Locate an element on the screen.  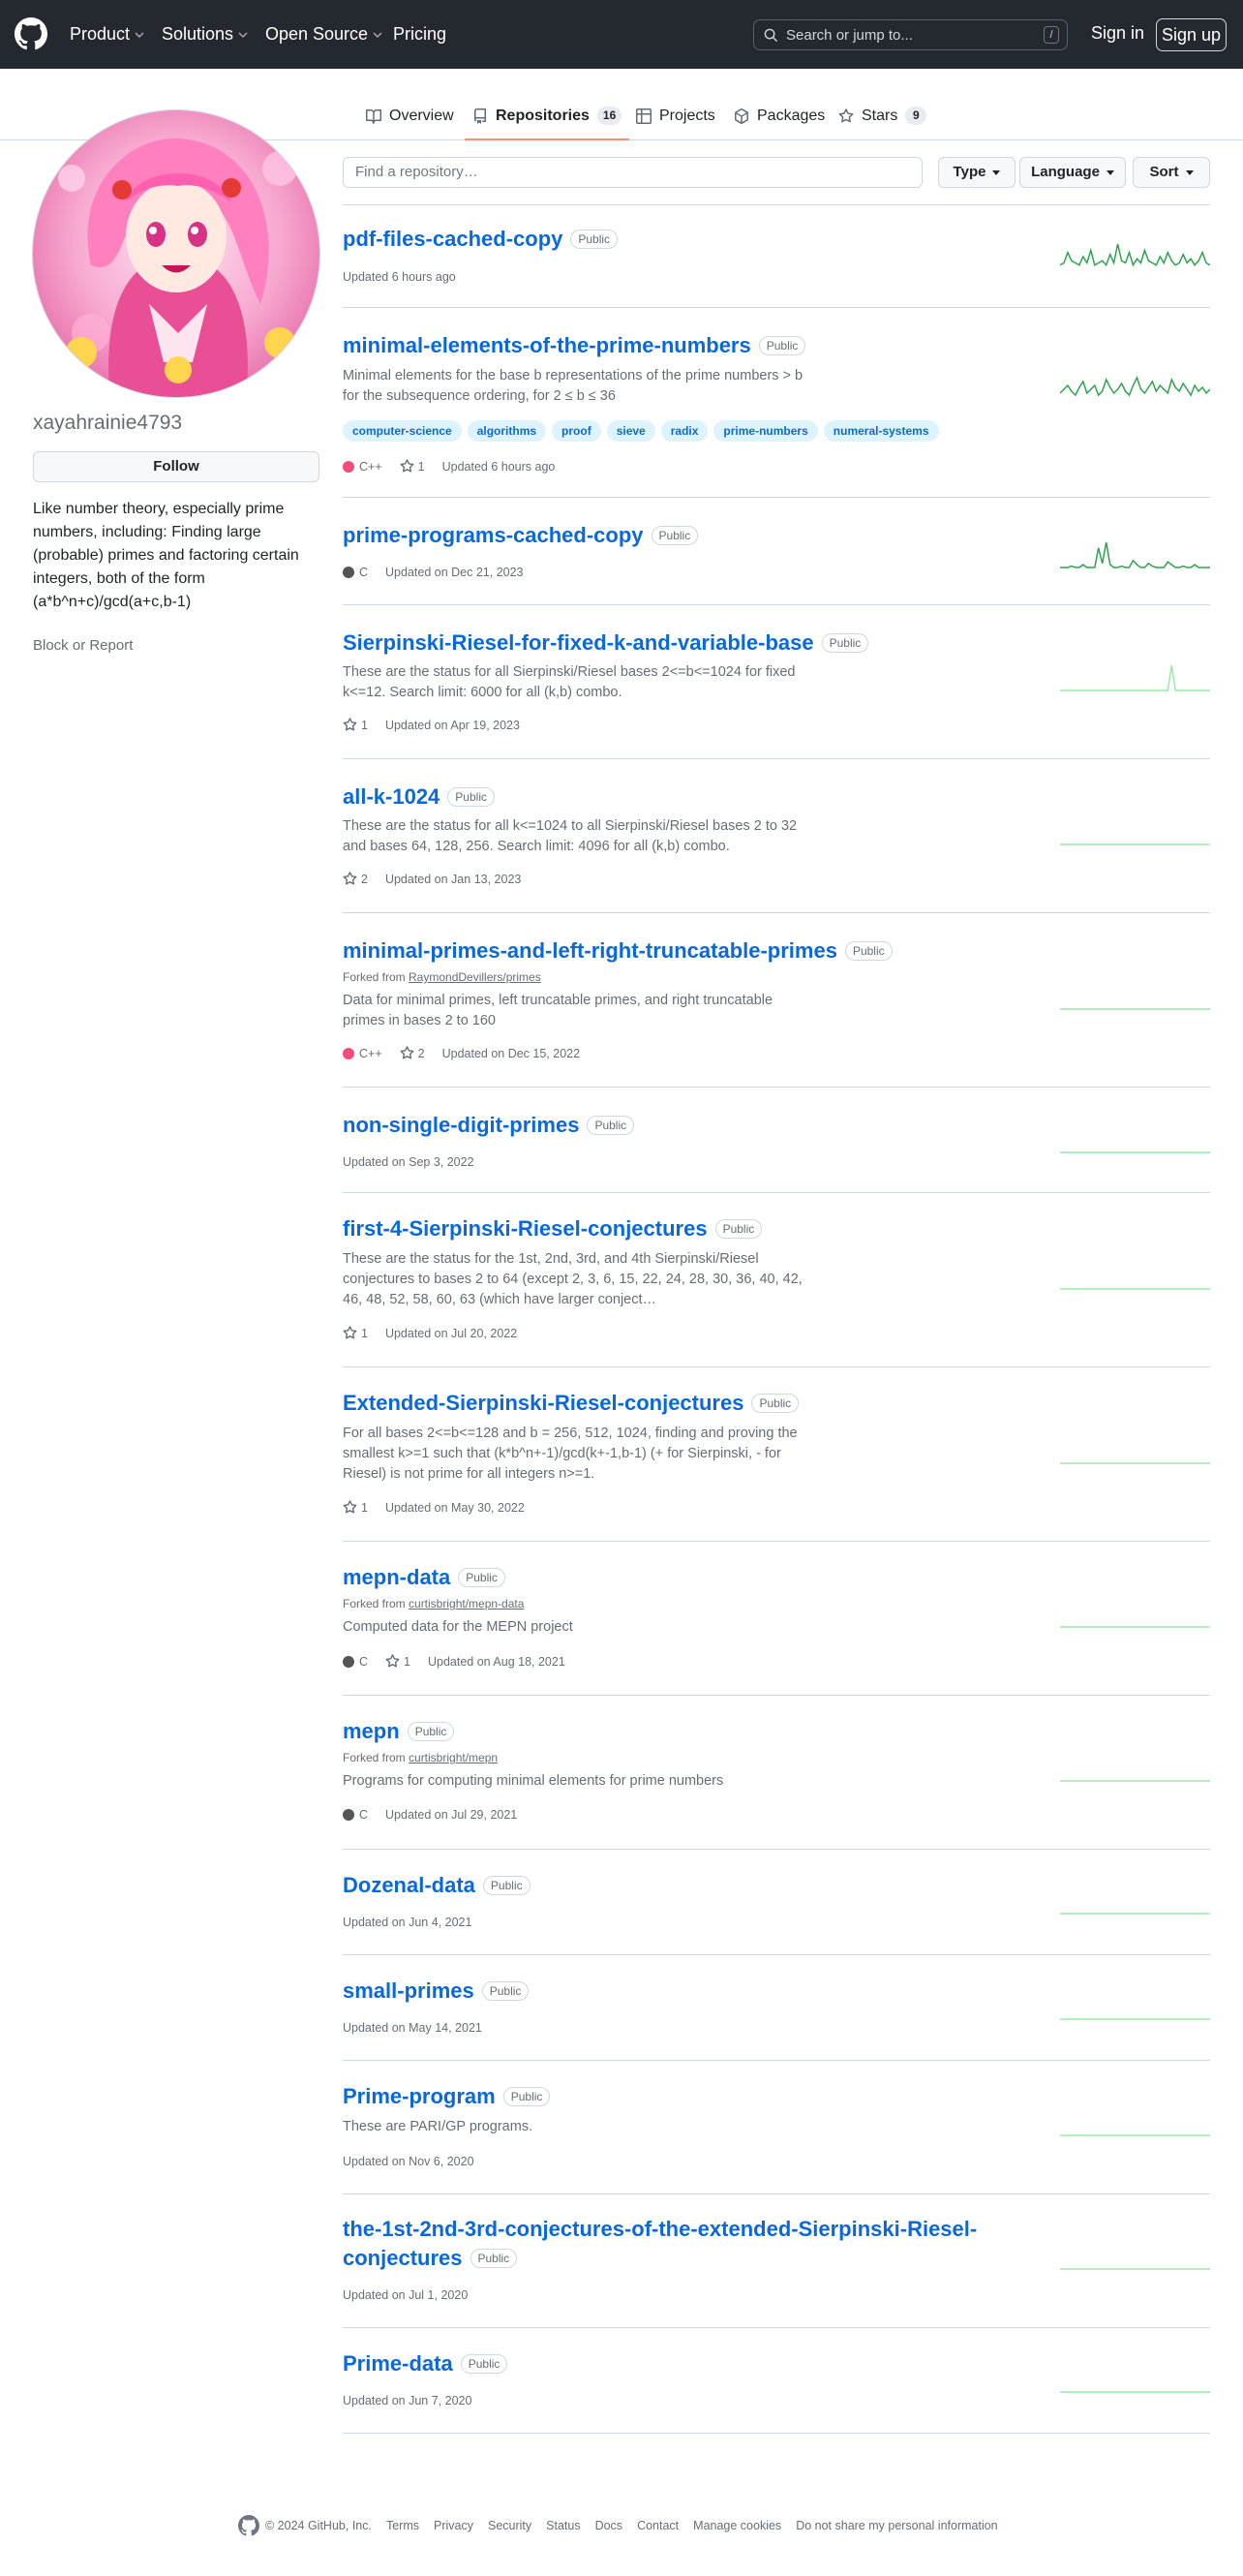
footer-link-do-not-share: Do not share my personal information is located at coordinates (896, 2525).